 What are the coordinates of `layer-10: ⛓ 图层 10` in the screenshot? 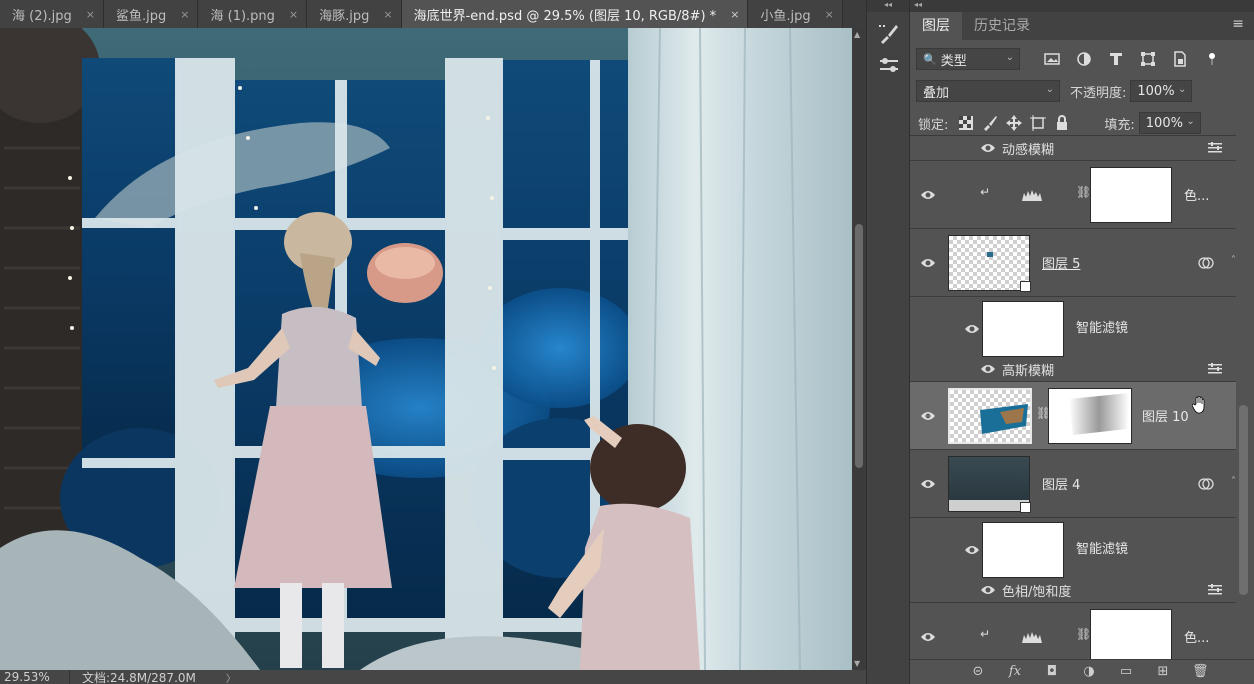 It's located at (1073, 416).